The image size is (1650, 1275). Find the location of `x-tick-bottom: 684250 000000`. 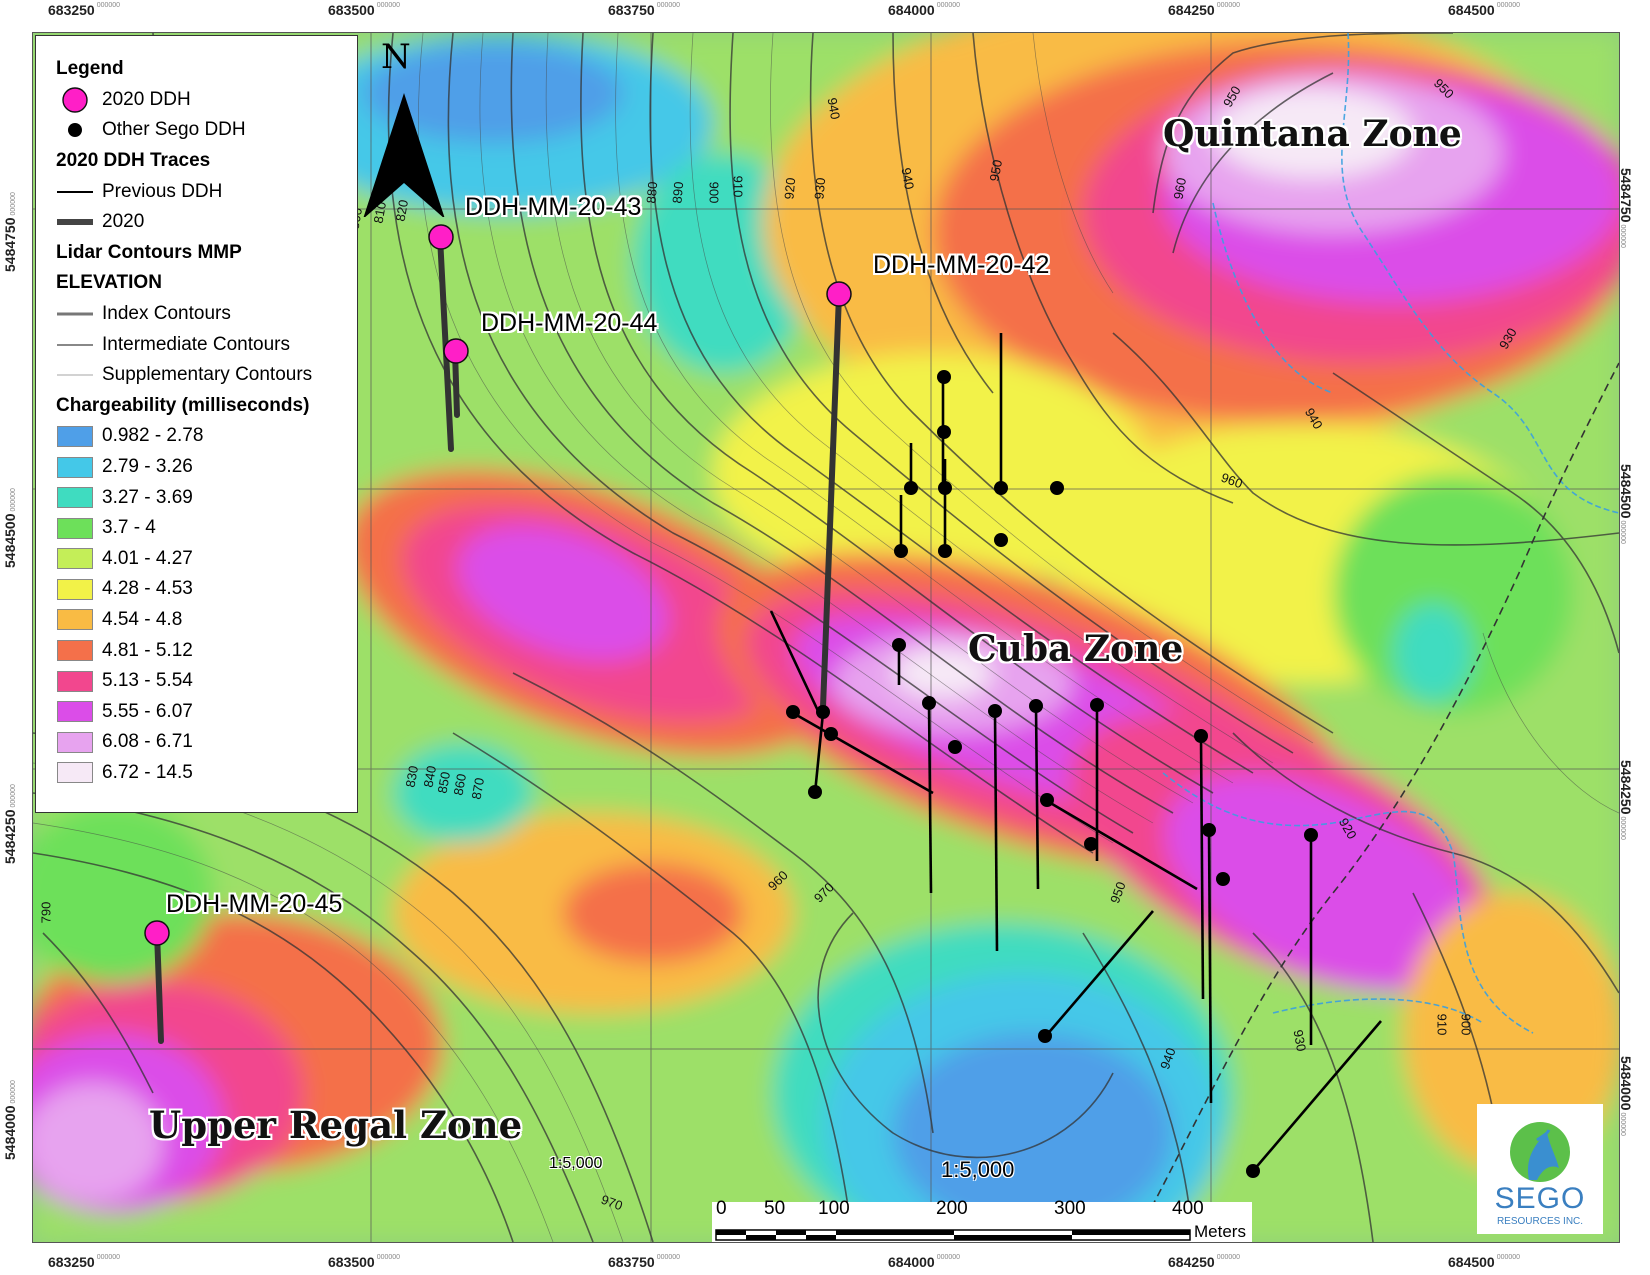

x-tick-bottom: 684250 000000 is located at coordinates (1204, 1262).